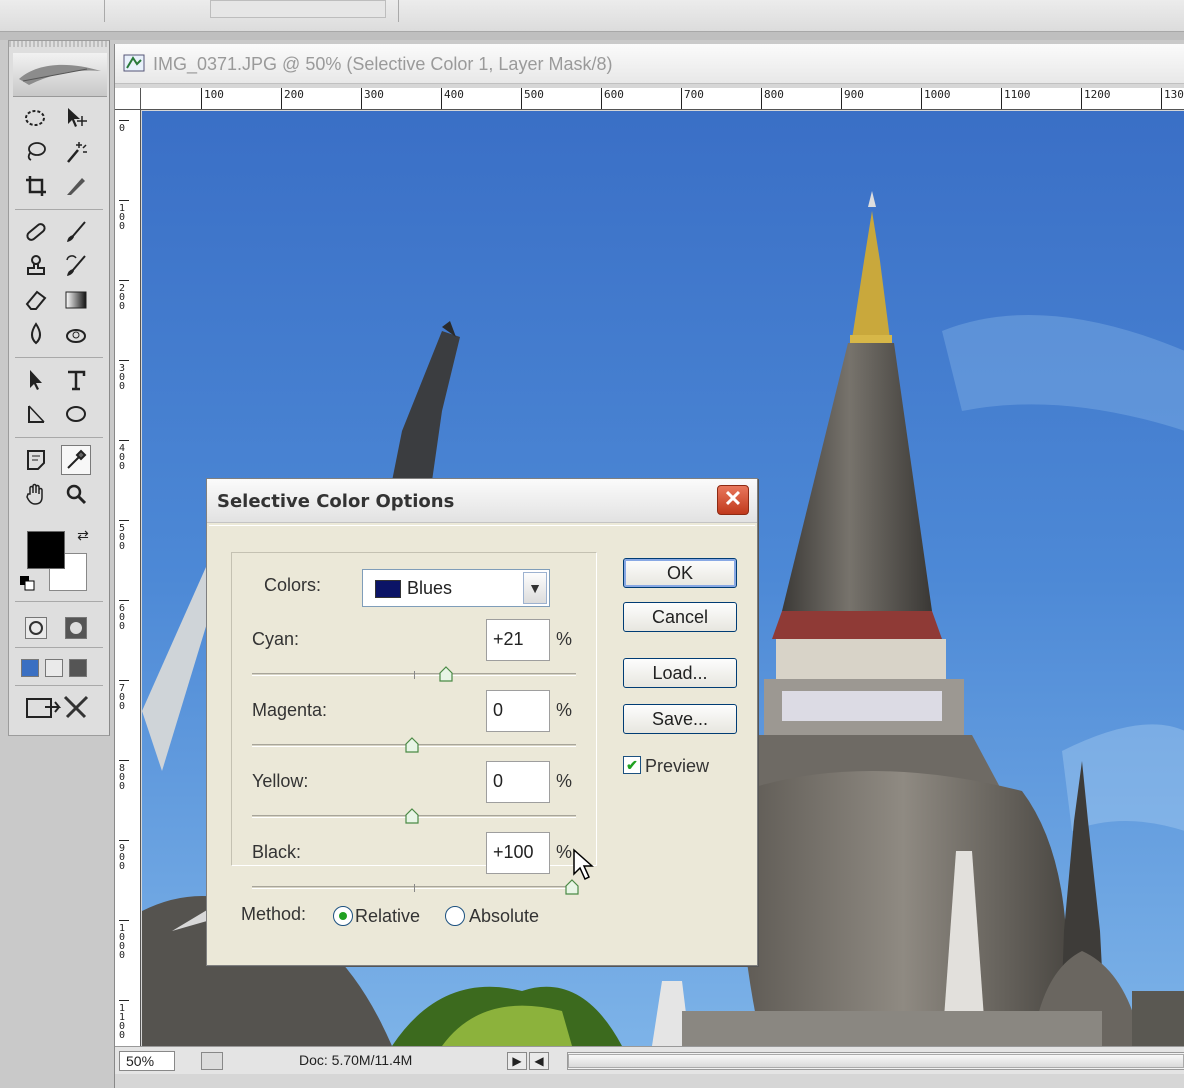 The image size is (1184, 1088). I want to click on method-relative-radio, so click(343, 916).